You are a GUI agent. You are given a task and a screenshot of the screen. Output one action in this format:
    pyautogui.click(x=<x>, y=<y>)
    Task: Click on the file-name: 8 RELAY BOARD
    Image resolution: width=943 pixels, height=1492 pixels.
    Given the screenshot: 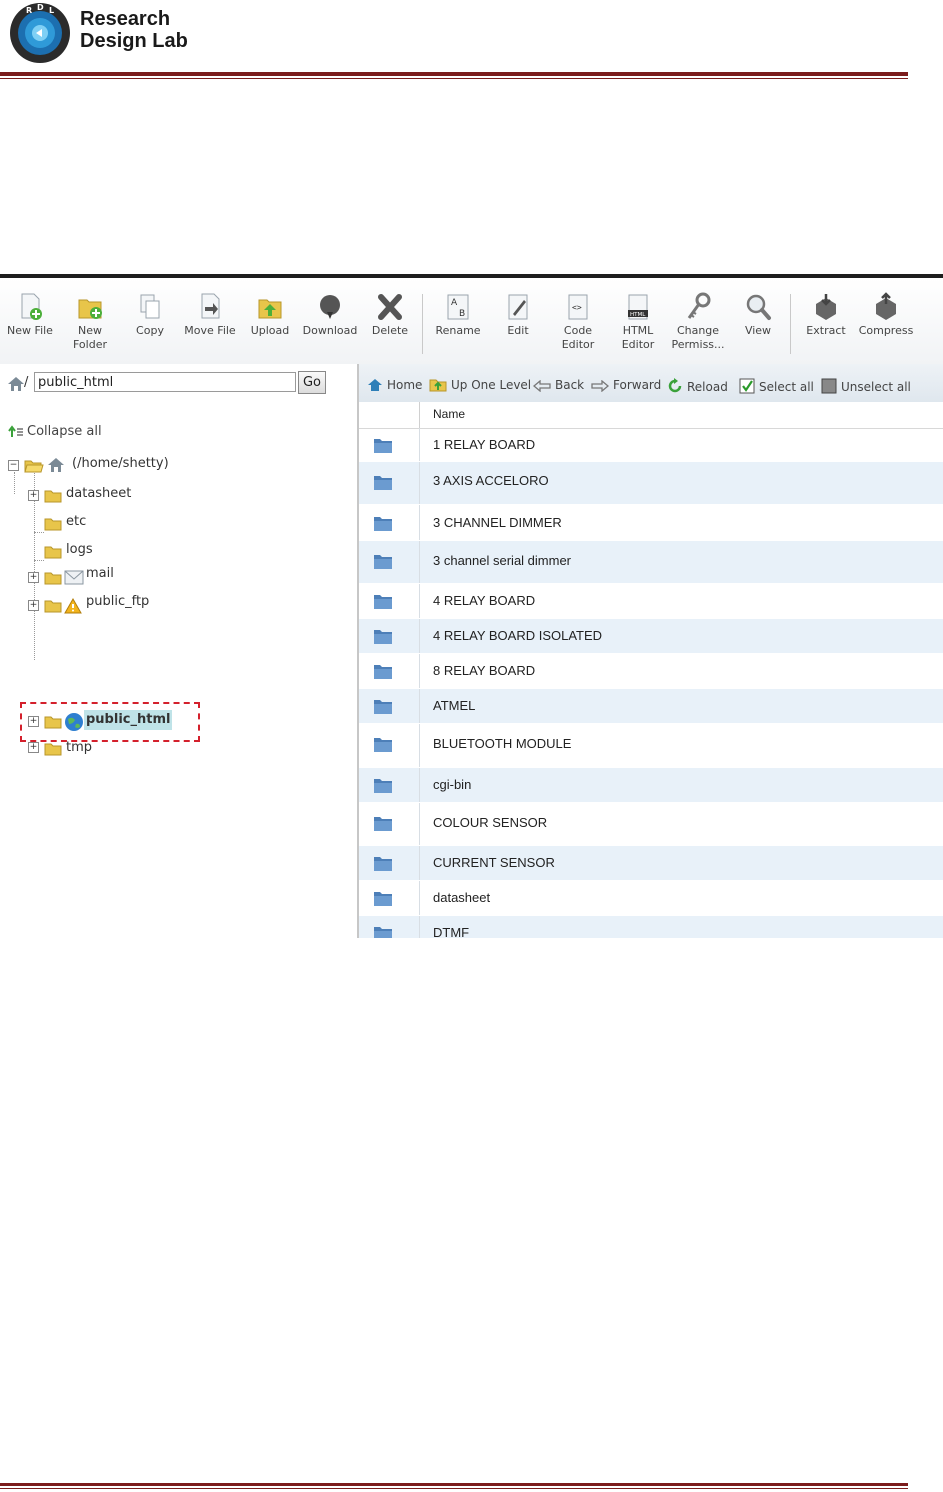 What is the action you would take?
    pyautogui.click(x=484, y=670)
    